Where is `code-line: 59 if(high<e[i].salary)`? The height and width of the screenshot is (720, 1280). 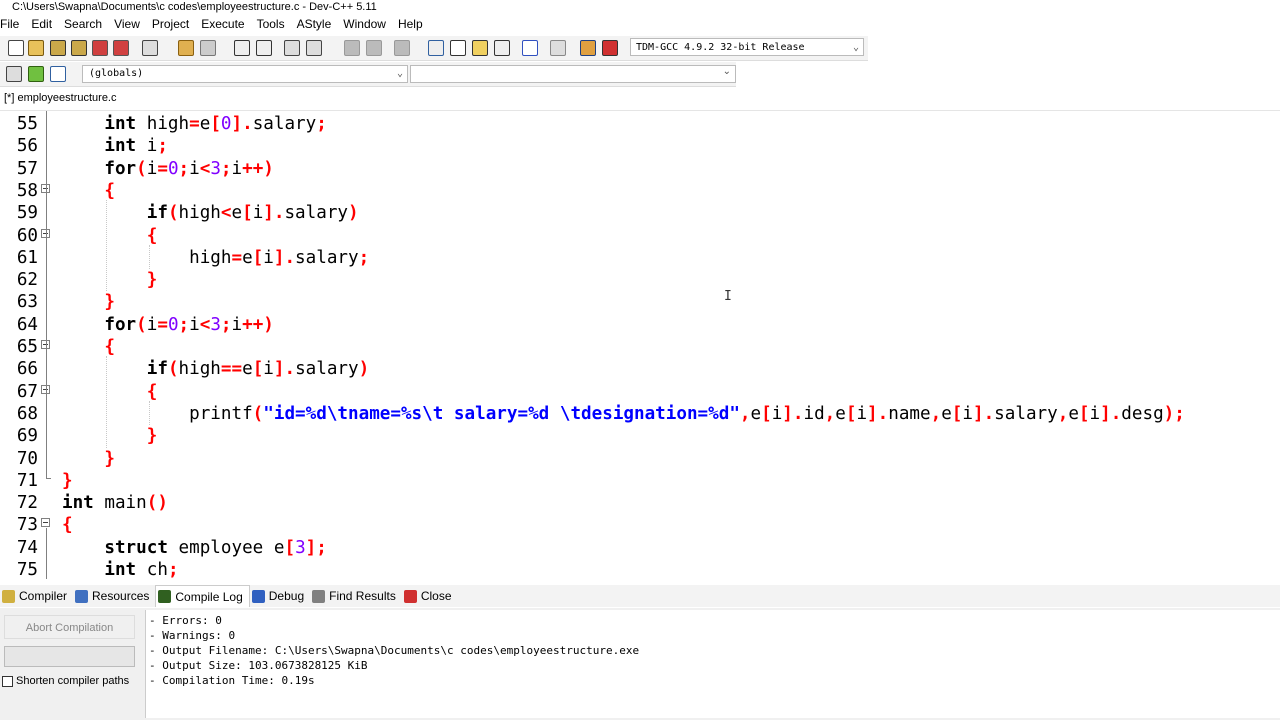 code-line: 59 if(high<e[i].salary) is located at coordinates (640, 213).